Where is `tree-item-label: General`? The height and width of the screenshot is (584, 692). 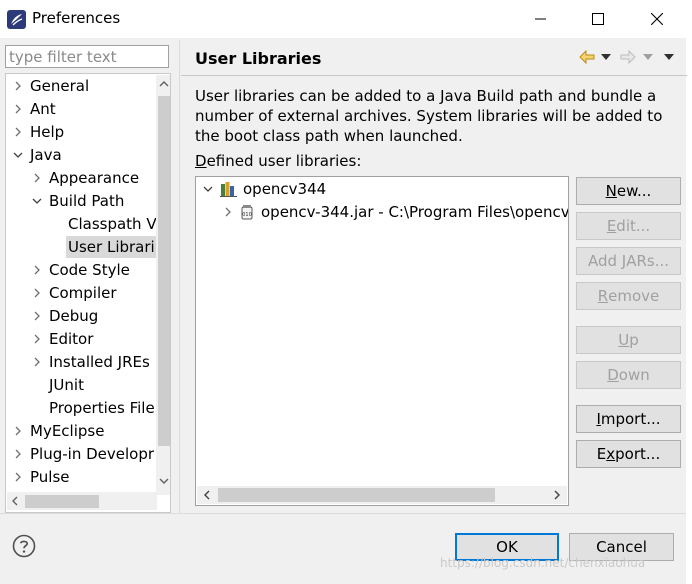
tree-item-label: General is located at coordinates (60, 86).